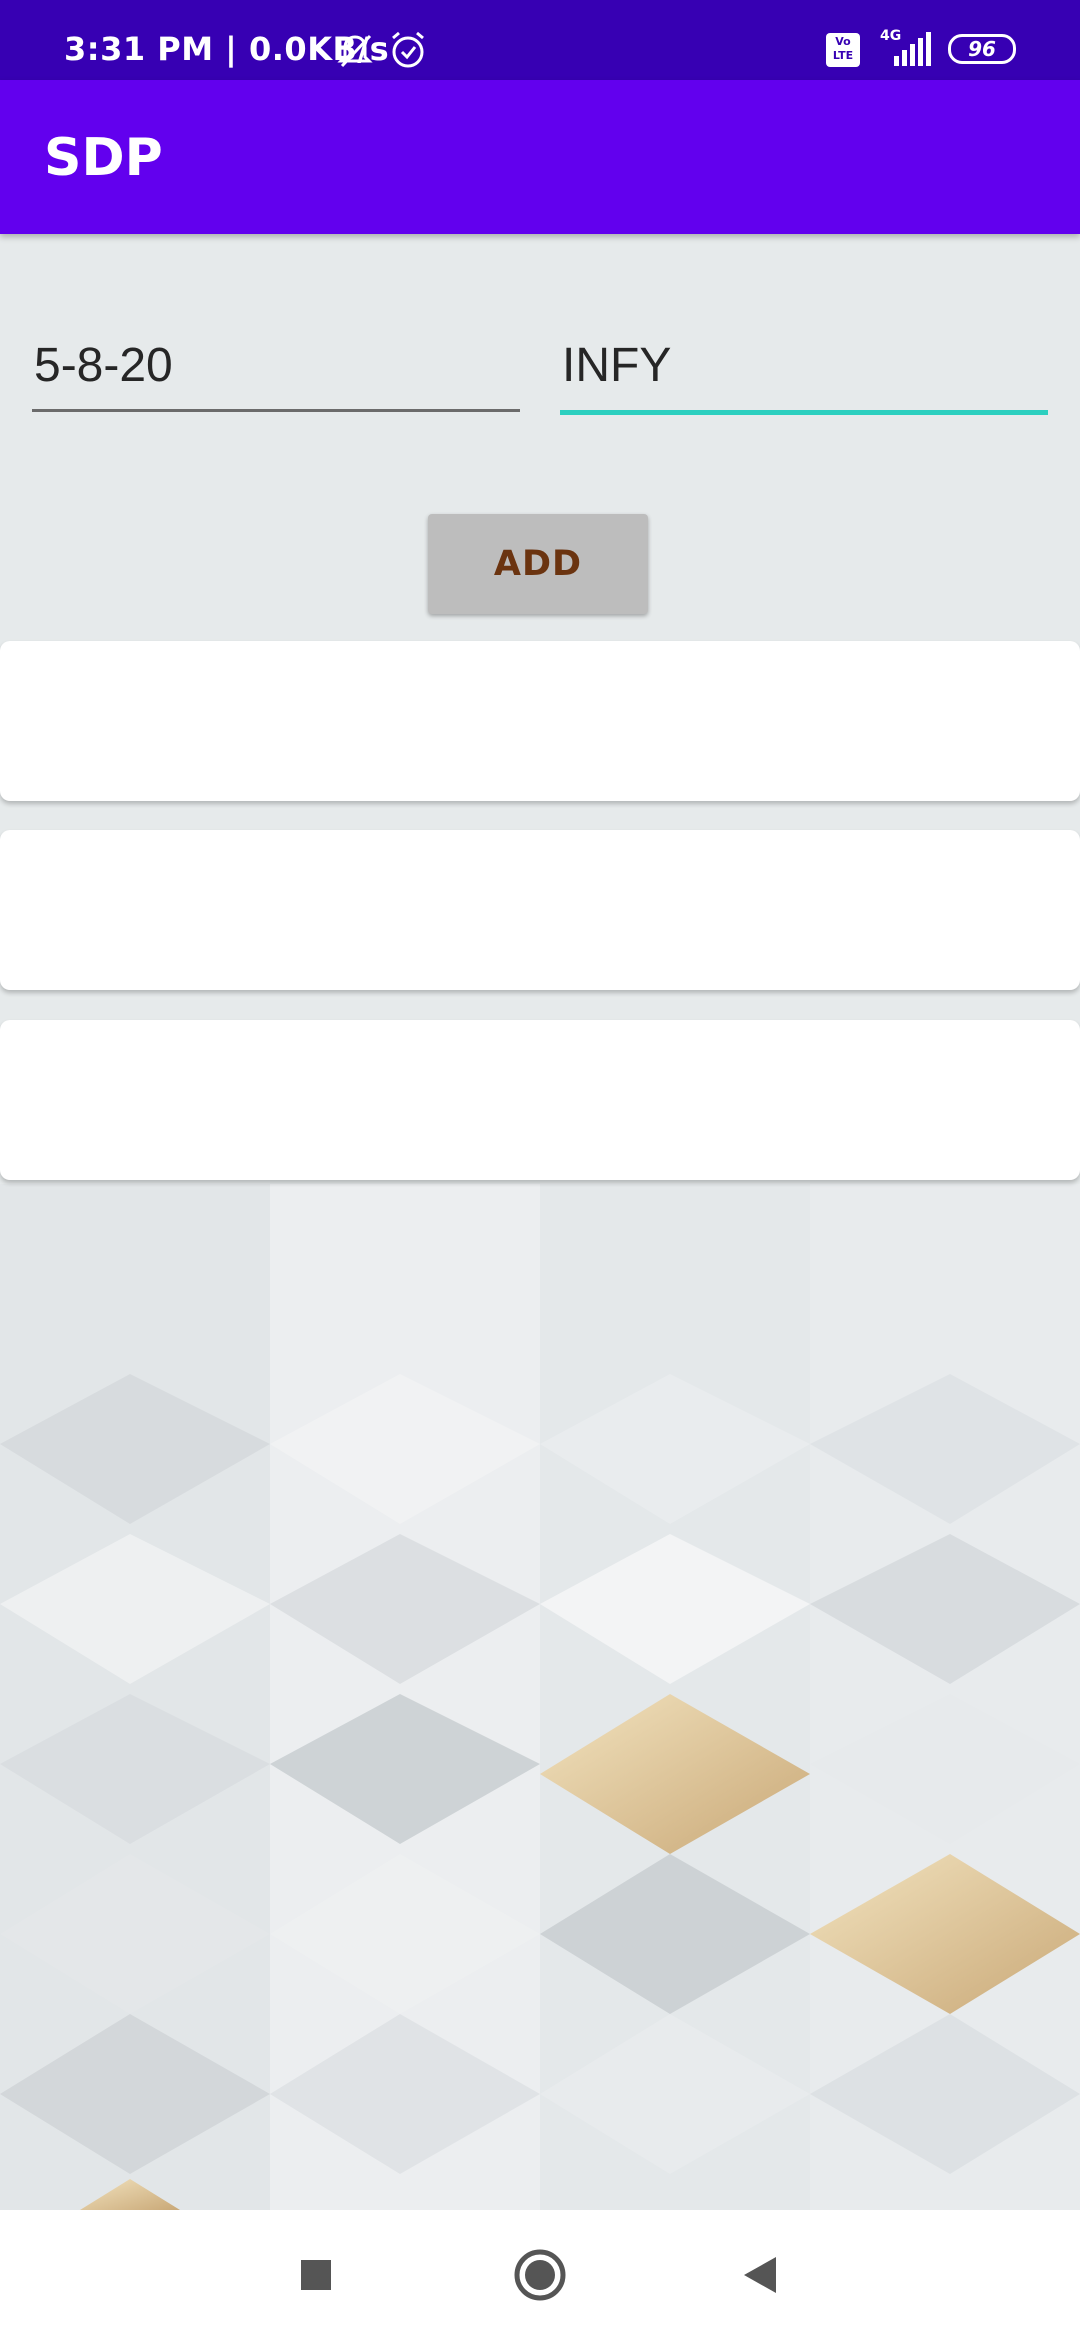 Image resolution: width=1080 pixels, height=2340 pixels. What do you see at coordinates (540, 40) in the screenshot?
I see `status-bar: 3:31 PM | 0.0KB/s Vo LTE 4G 96` at bounding box center [540, 40].